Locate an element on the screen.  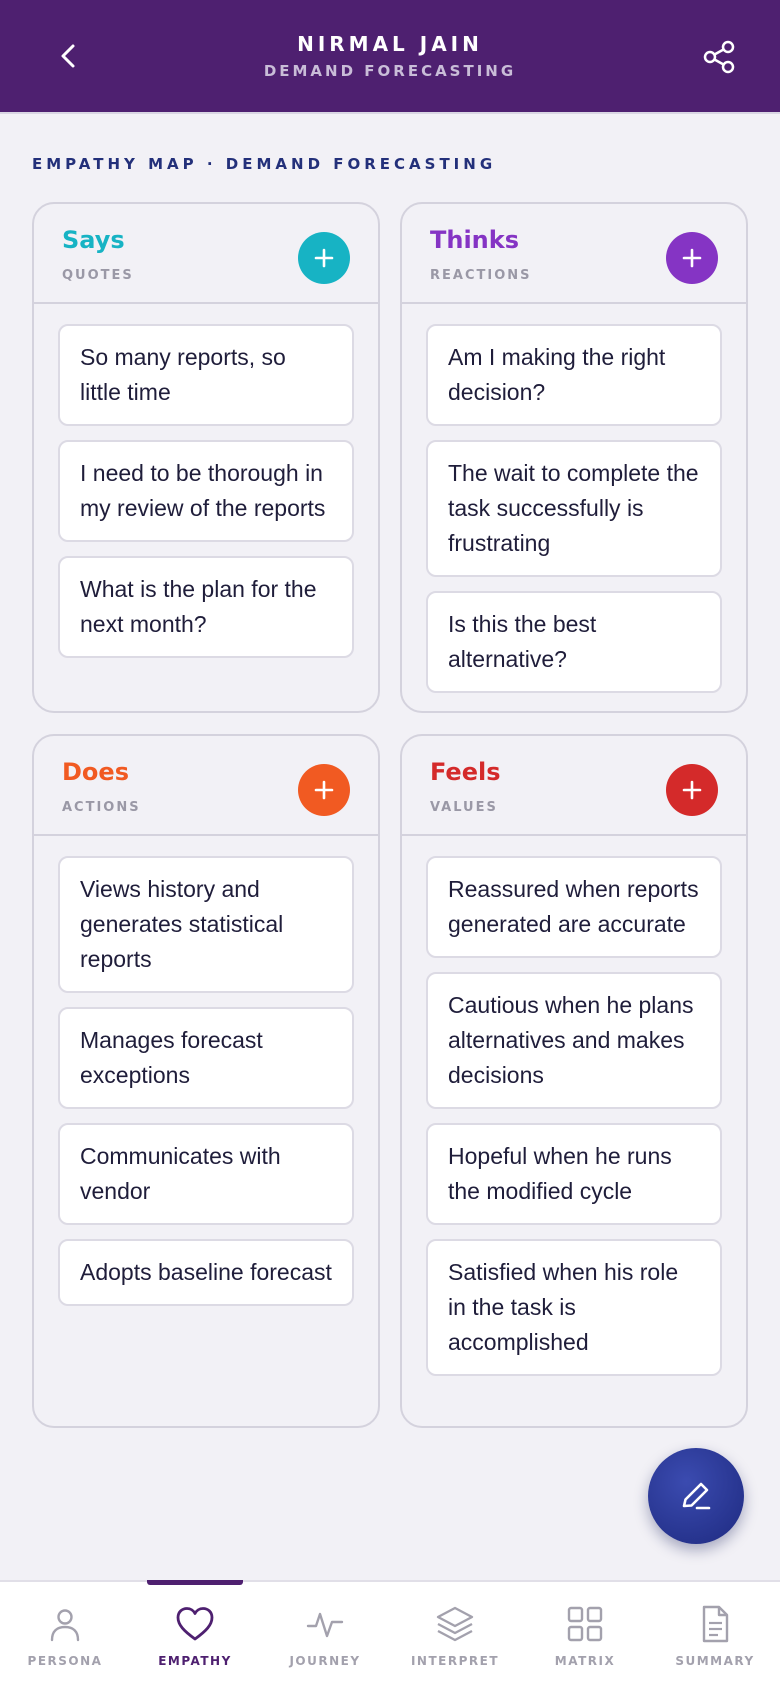
pencil-icon is located at coordinates (696, 1496).